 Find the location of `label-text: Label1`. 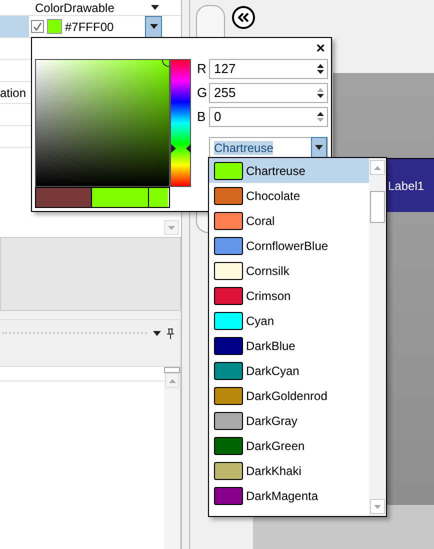

label-text: Label1 is located at coordinates (406, 186).